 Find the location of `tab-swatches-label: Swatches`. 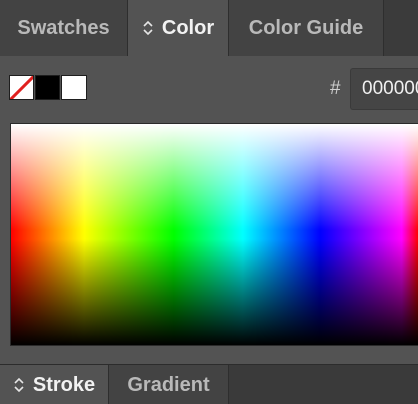

tab-swatches-label: Swatches is located at coordinates (63, 27).